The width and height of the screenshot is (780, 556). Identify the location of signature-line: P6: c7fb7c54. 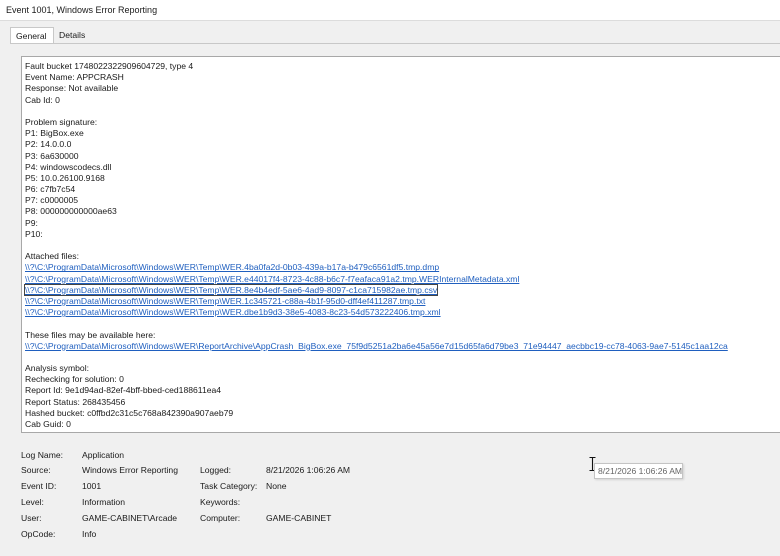
(50, 189).